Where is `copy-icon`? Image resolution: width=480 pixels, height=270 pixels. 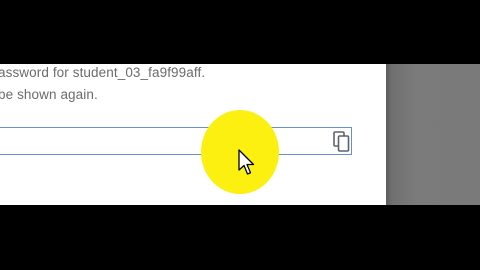 copy-icon is located at coordinates (341, 141).